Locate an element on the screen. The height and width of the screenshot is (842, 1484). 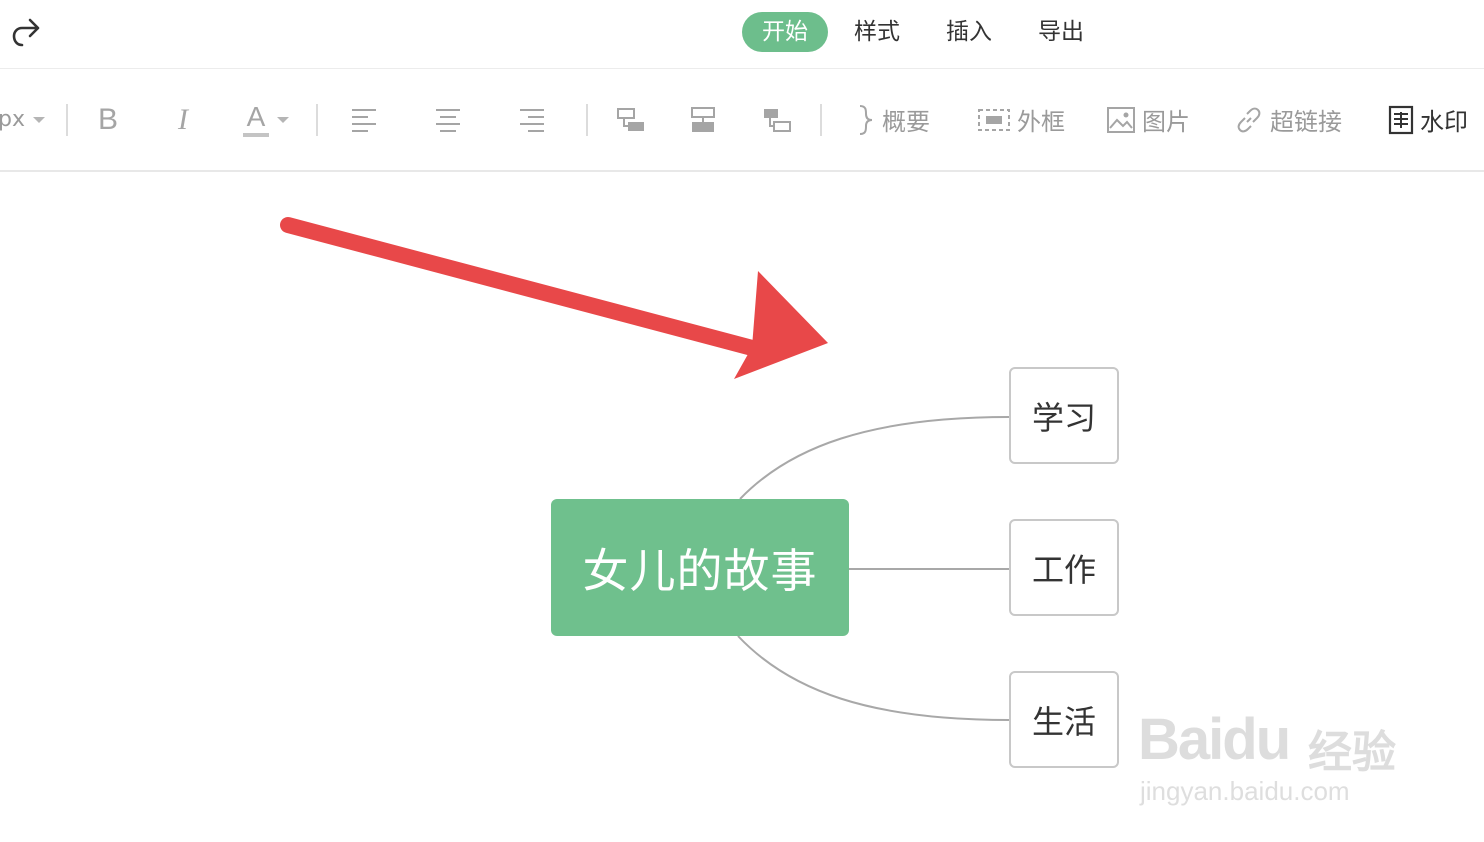
watermark-url: jingyan.baidu.com is located at coordinates (1245, 791).